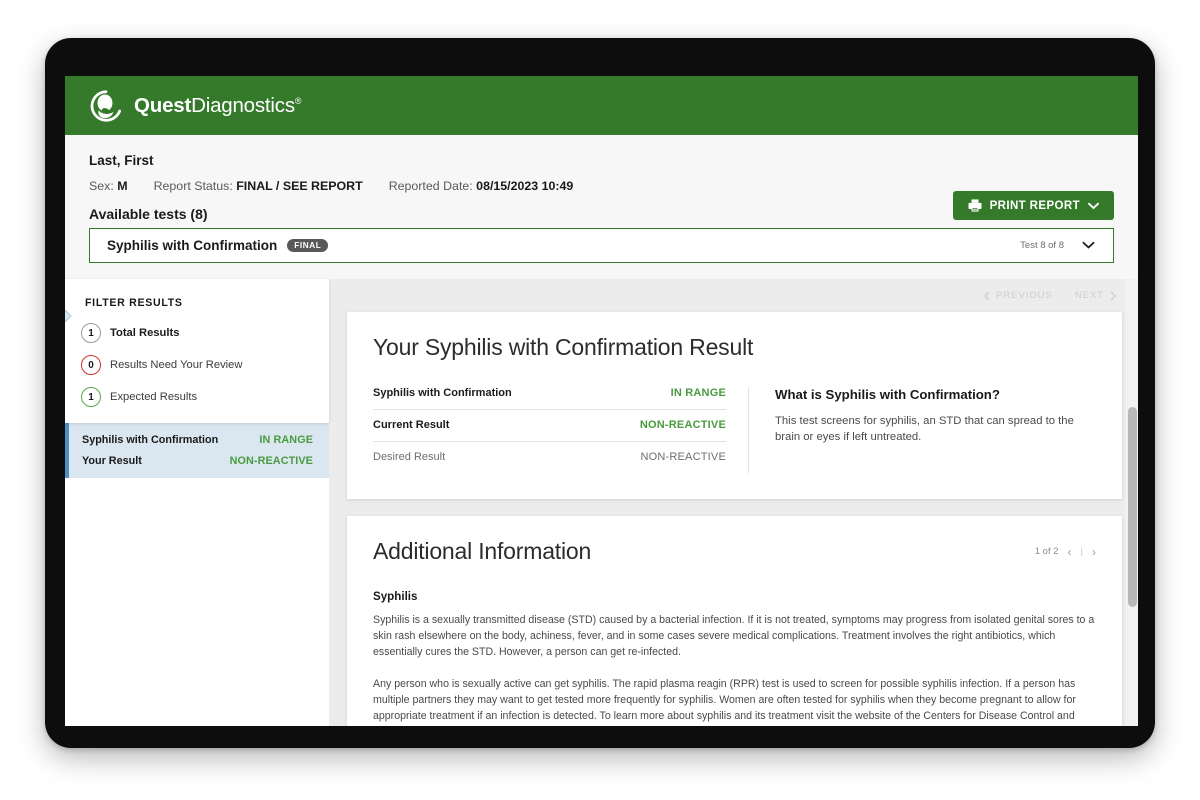 The height and width of the screenshot is (800, 1200). I want to click on selected-result-test-line: Syphilis with Confirmation IN RANGE, so click(197, 440).